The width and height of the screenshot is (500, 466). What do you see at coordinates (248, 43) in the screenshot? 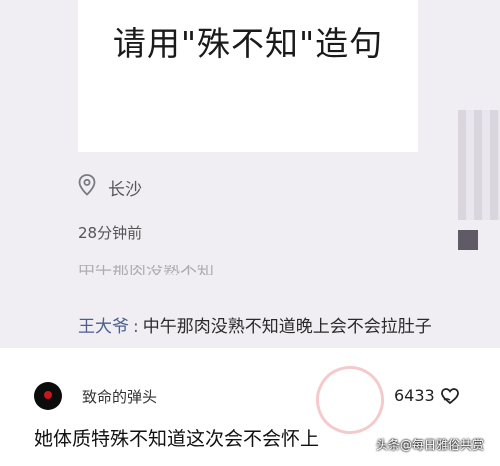
I see `post-image-caption: 请用"殊不知"造句` at bounding box center [248, 43].